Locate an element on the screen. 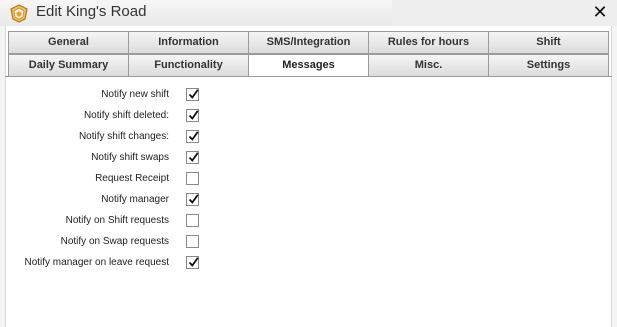 The image size is (617, 327). close-icon: ✕ is located at coordinates (600, 12).